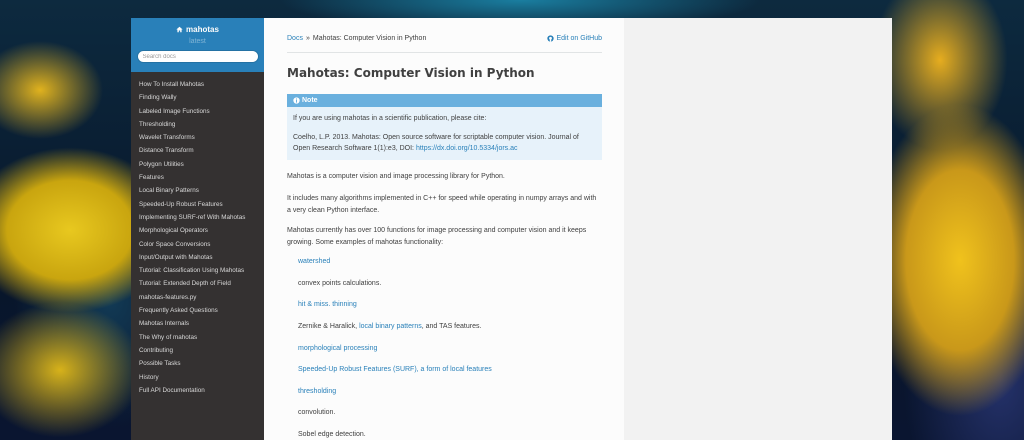 The width and height of the screenshot is (1024, 440). I want to click on info-icon, so click(296, 100).